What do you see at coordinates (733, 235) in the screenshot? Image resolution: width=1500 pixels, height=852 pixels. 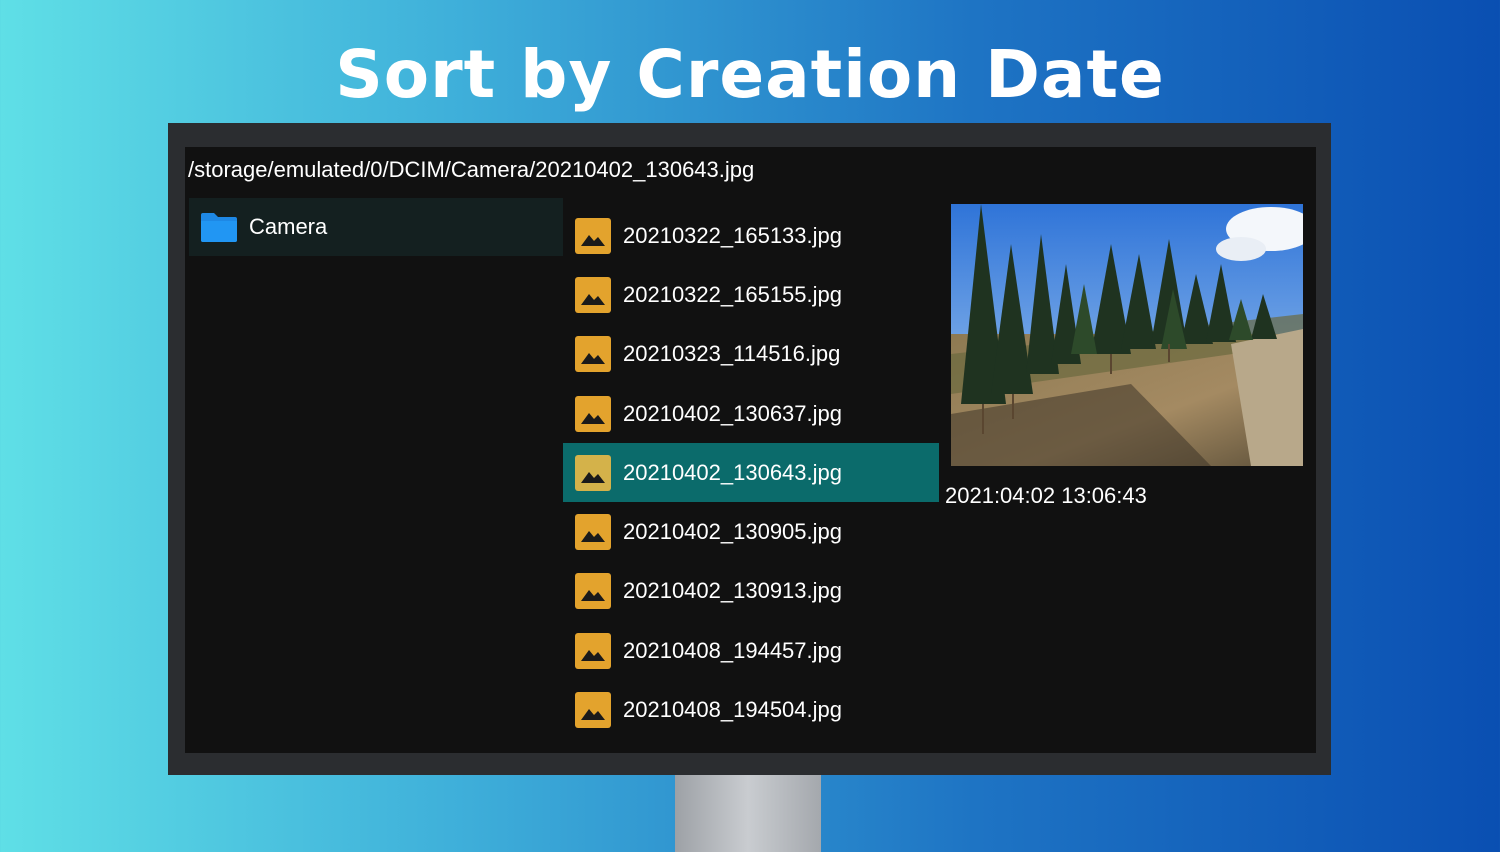 I see `file-name: 20210322_165133.jpg` at bounding box center [733, 235].